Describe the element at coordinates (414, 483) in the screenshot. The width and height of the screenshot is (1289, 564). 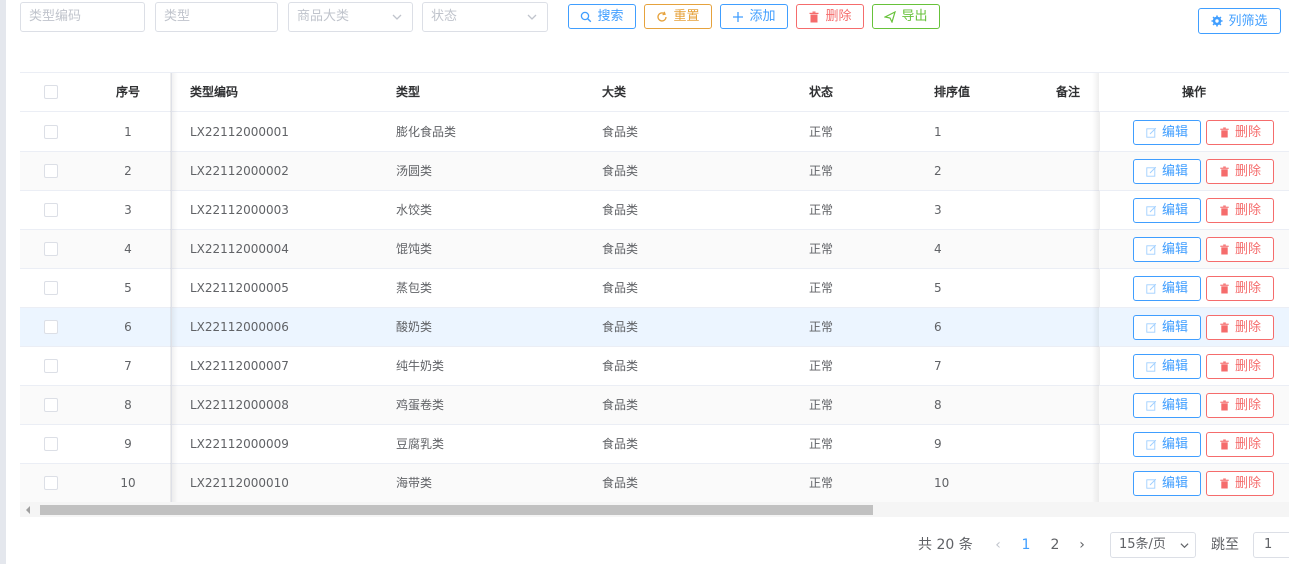
I see `cell-type: 海带类` at that location.